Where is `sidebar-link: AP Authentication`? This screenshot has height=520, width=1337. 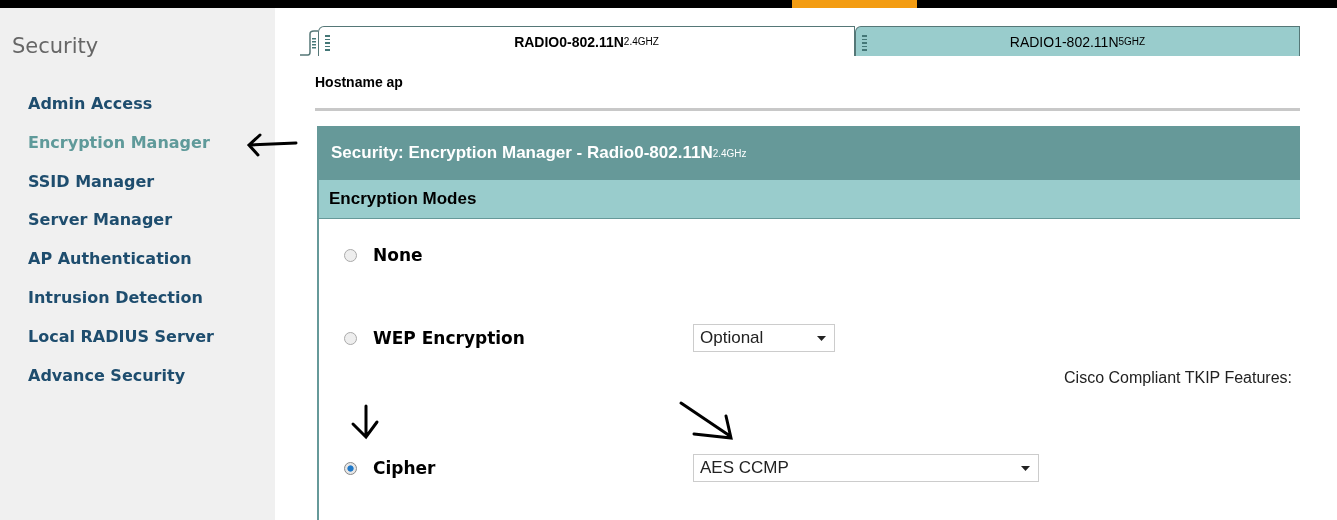 sidebar-link: AP Authentication is located at coordinates (96, 268).